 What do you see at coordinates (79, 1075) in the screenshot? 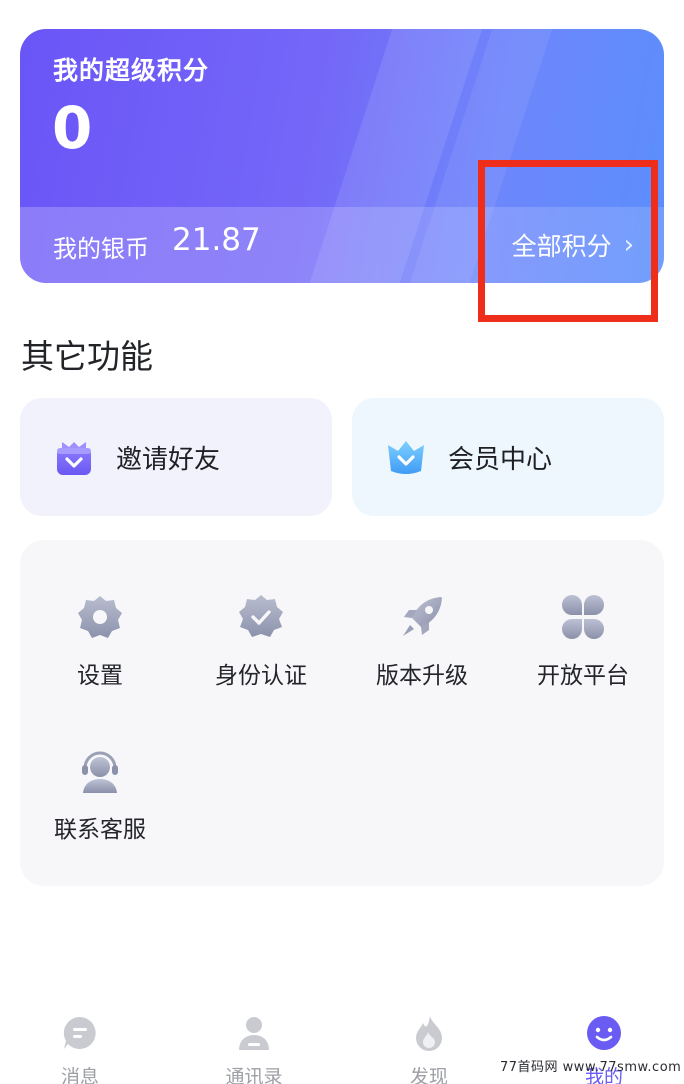
I see `tab-messages-label: 消息` at bounding box center [79, 1075].